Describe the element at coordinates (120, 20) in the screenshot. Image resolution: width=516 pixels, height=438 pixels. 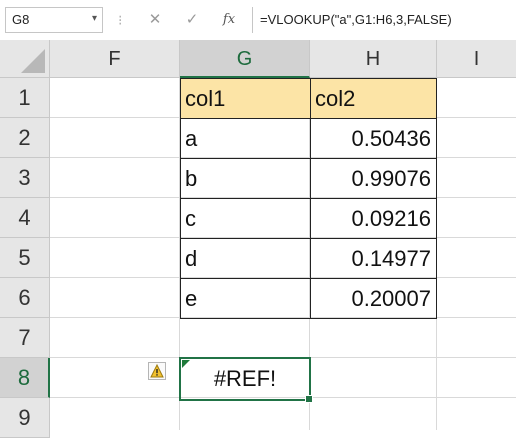
I see `formula-bar-grip-icon: ⁝` at that location.